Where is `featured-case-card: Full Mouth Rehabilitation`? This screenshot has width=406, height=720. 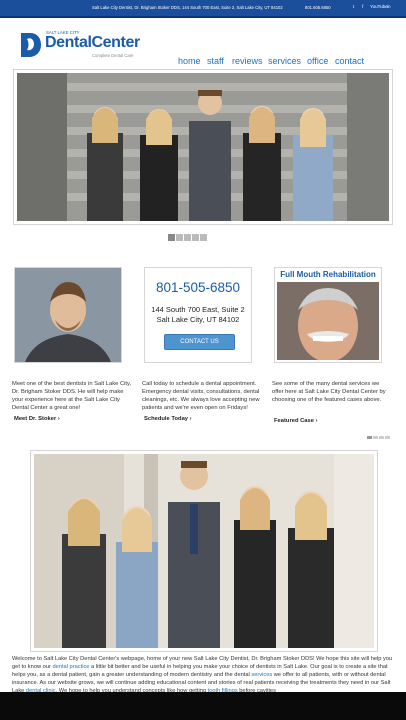
featured-case-card: Full Mouth Rehabilitation is located at coordinates (328, 315).